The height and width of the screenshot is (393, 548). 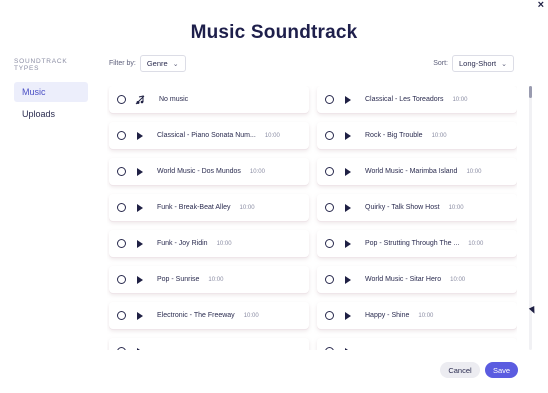 I want to click on track-card: Quirky - Talk Show Host 10:00, so click(x=417, y=207).